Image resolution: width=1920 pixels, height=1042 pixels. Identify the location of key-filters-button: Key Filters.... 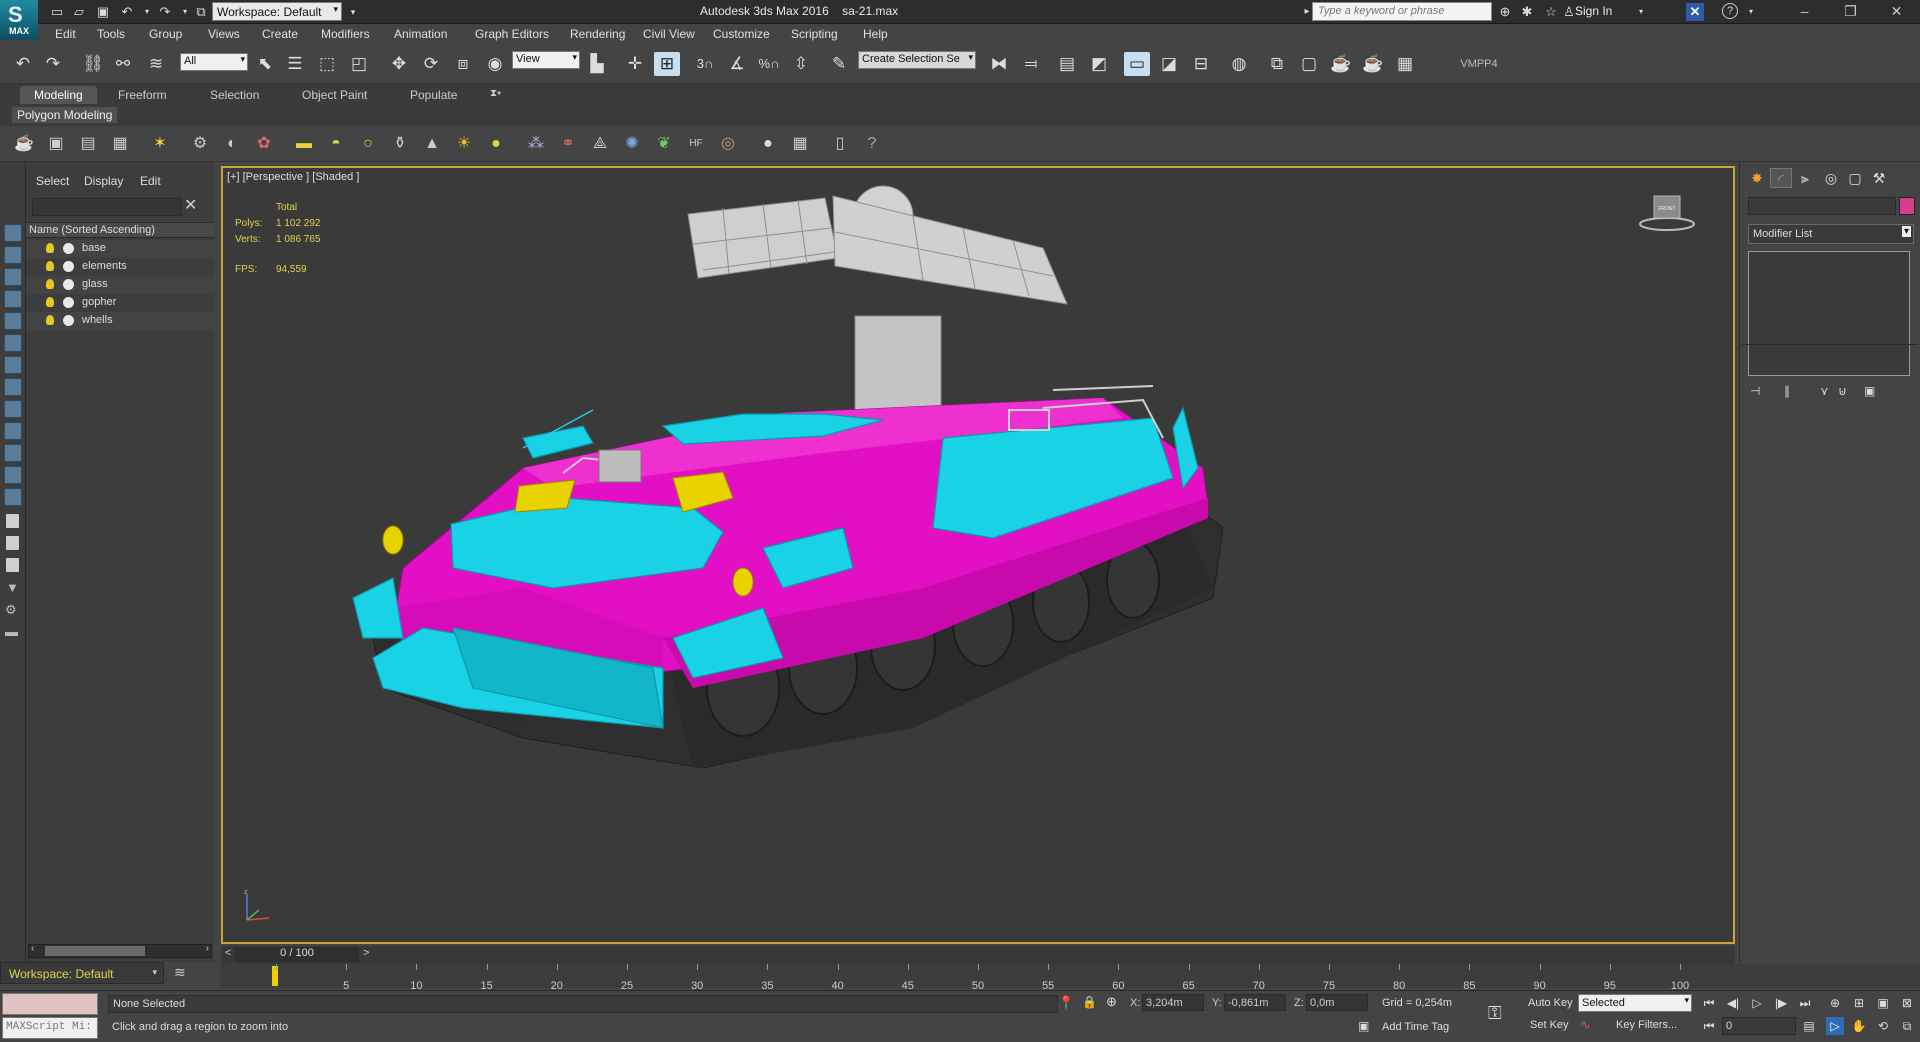
(1646, 1025).